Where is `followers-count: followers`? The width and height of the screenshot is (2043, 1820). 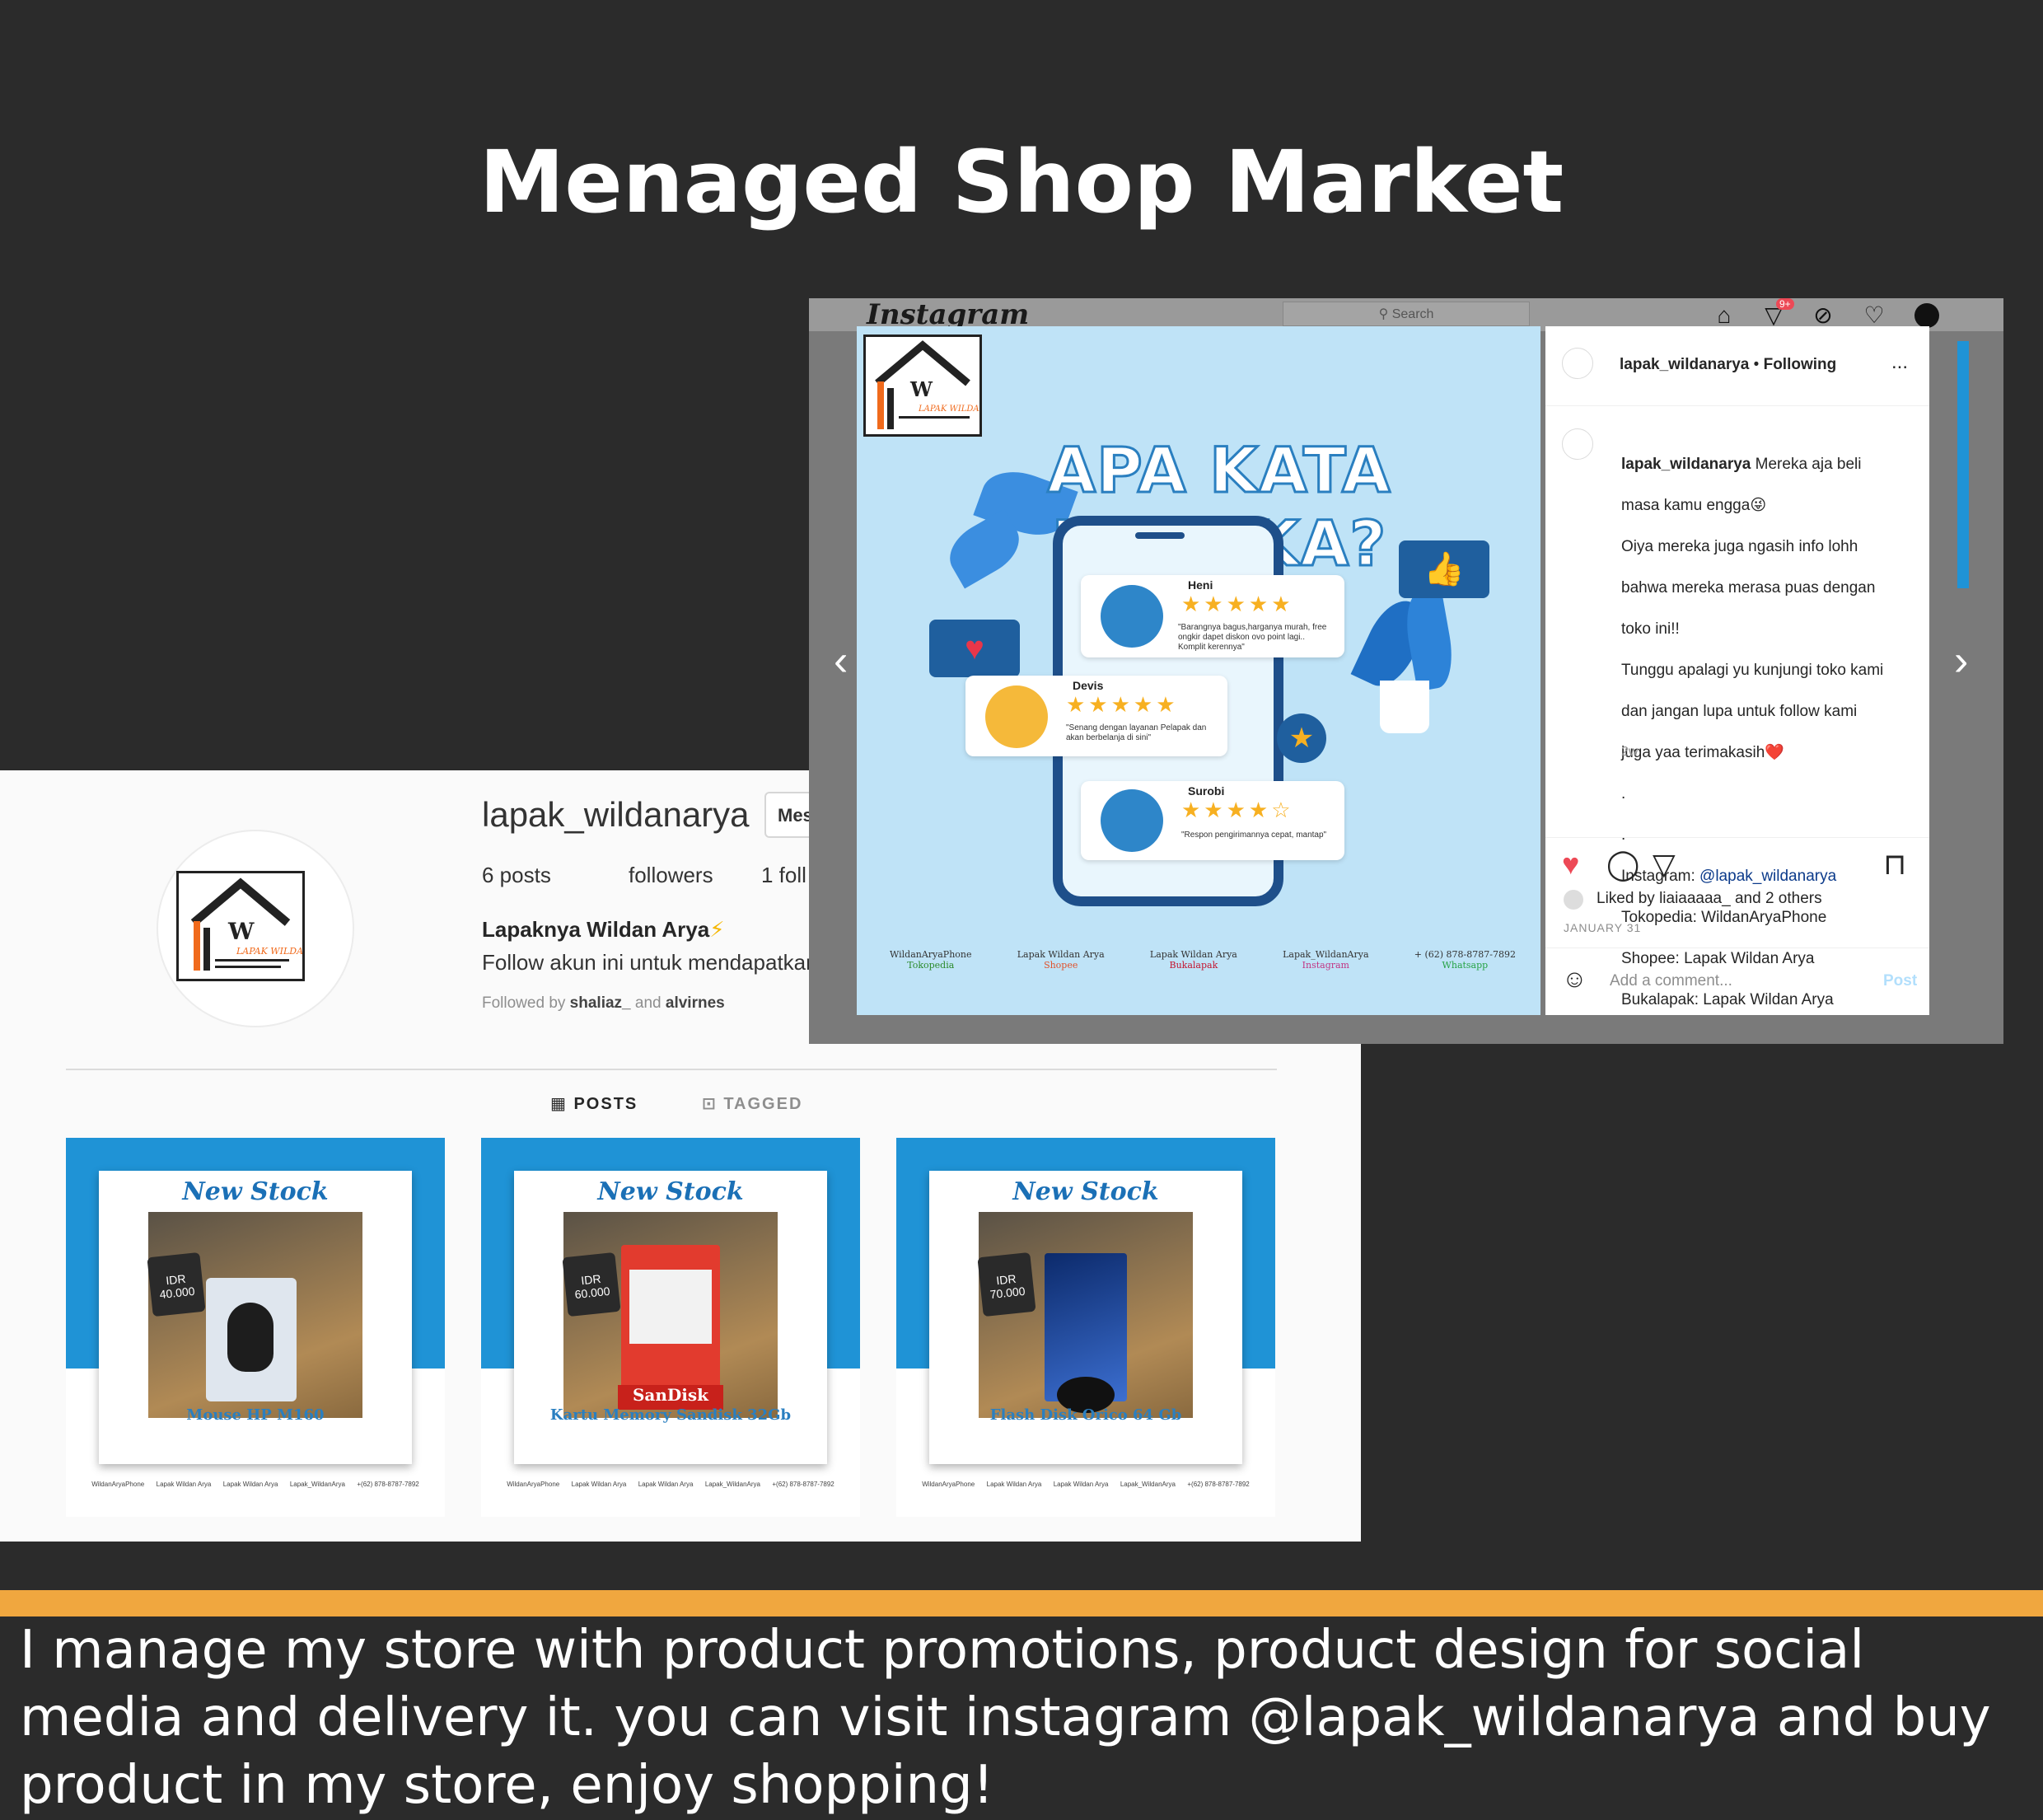 followers-count: followers is located at coordinates (671, 875).